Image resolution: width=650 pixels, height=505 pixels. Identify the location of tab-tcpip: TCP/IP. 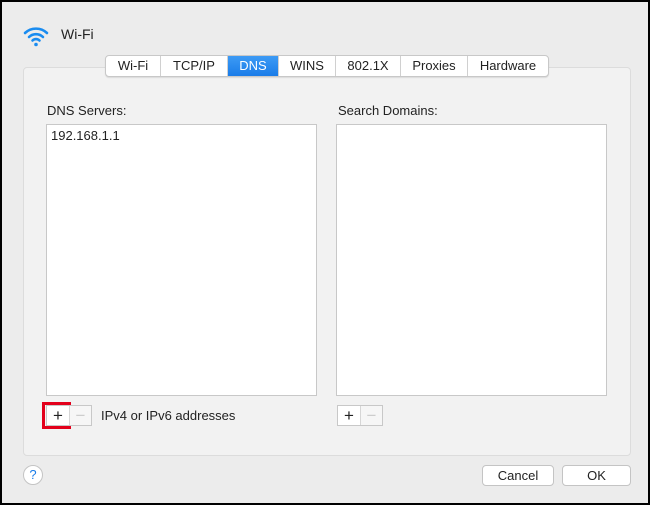
(194, 66).